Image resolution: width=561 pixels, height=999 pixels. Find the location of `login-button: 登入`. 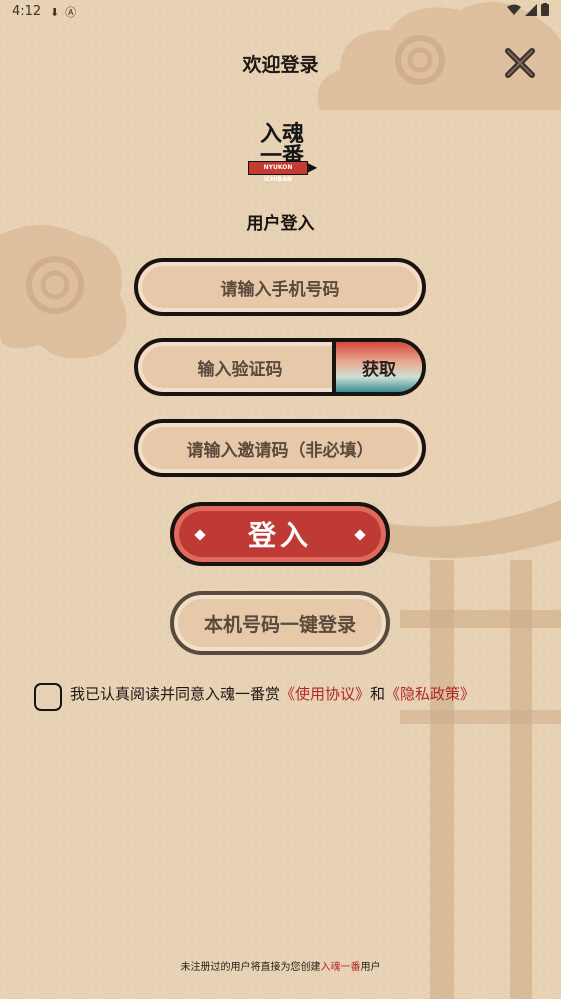

login-button: 登入 is located at coordinates (280, 534).